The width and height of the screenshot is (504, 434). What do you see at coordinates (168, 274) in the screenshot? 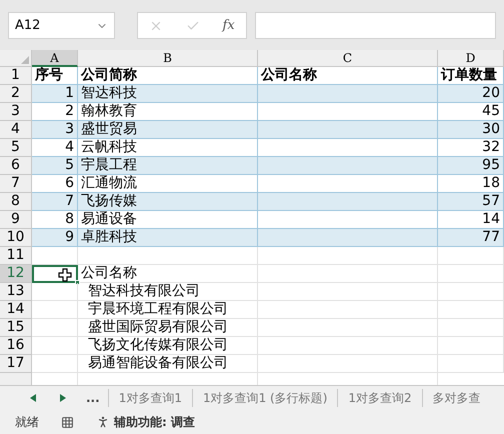
I see `table-cell: 公司名称` at bounding box center [168, 274].